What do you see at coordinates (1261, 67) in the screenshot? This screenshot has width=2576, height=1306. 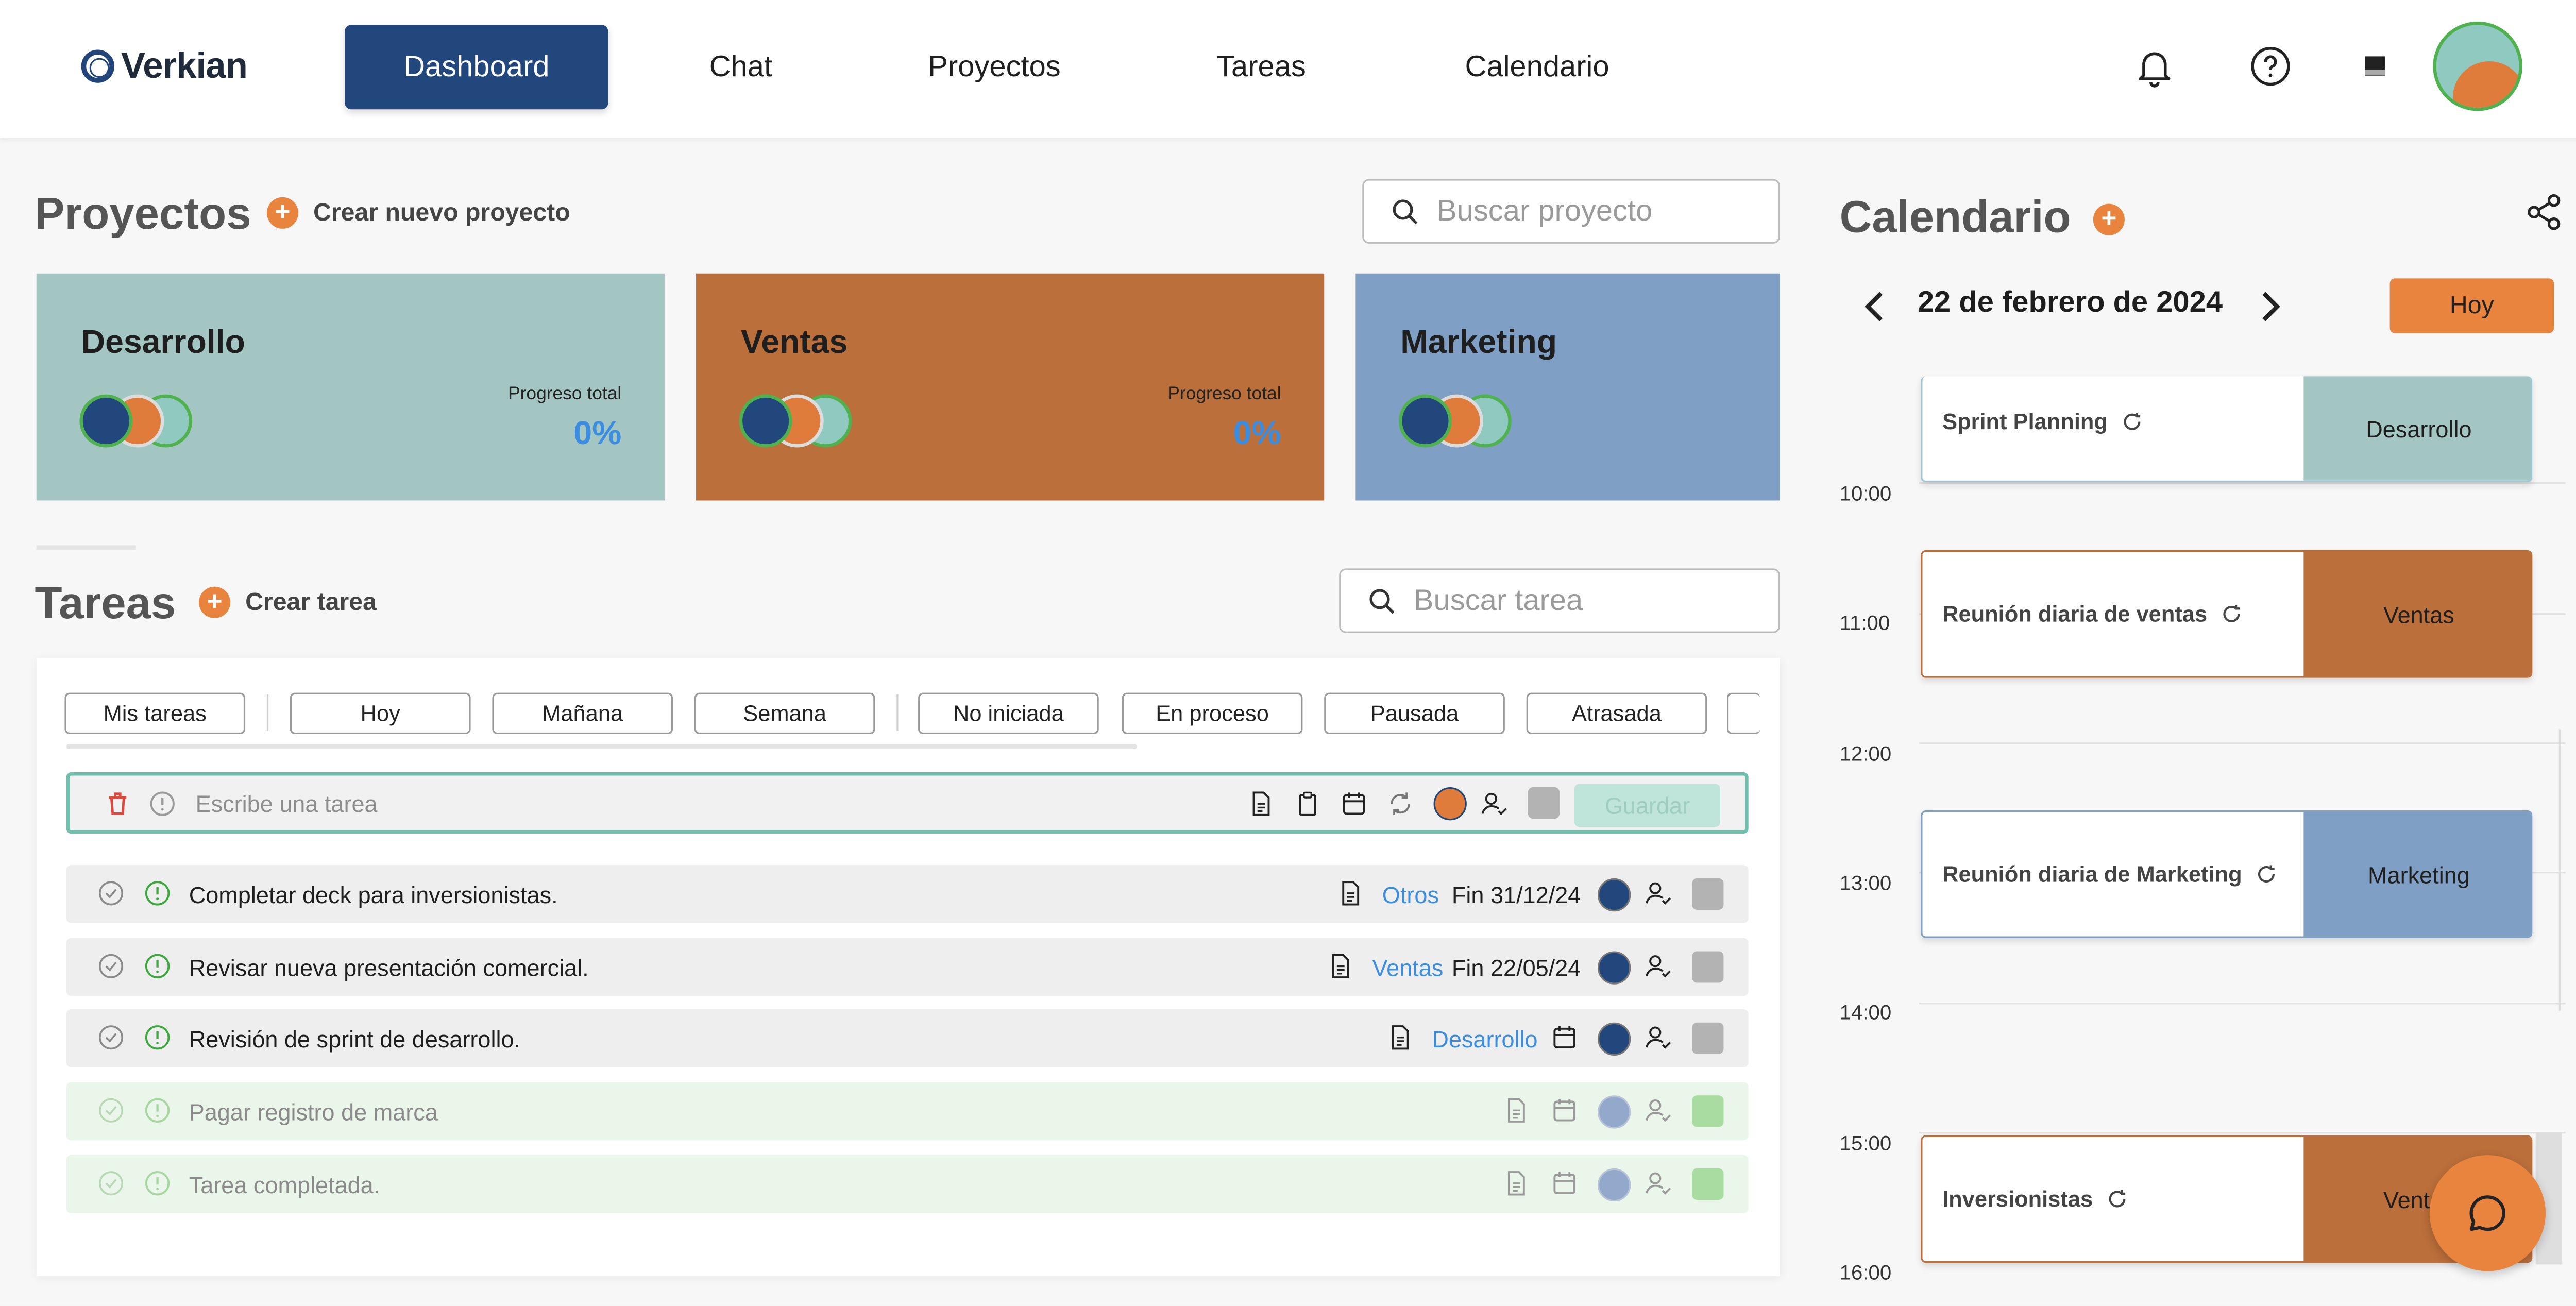 I see `nav-tareas: Tareas` at bounding box center [1261, 67].